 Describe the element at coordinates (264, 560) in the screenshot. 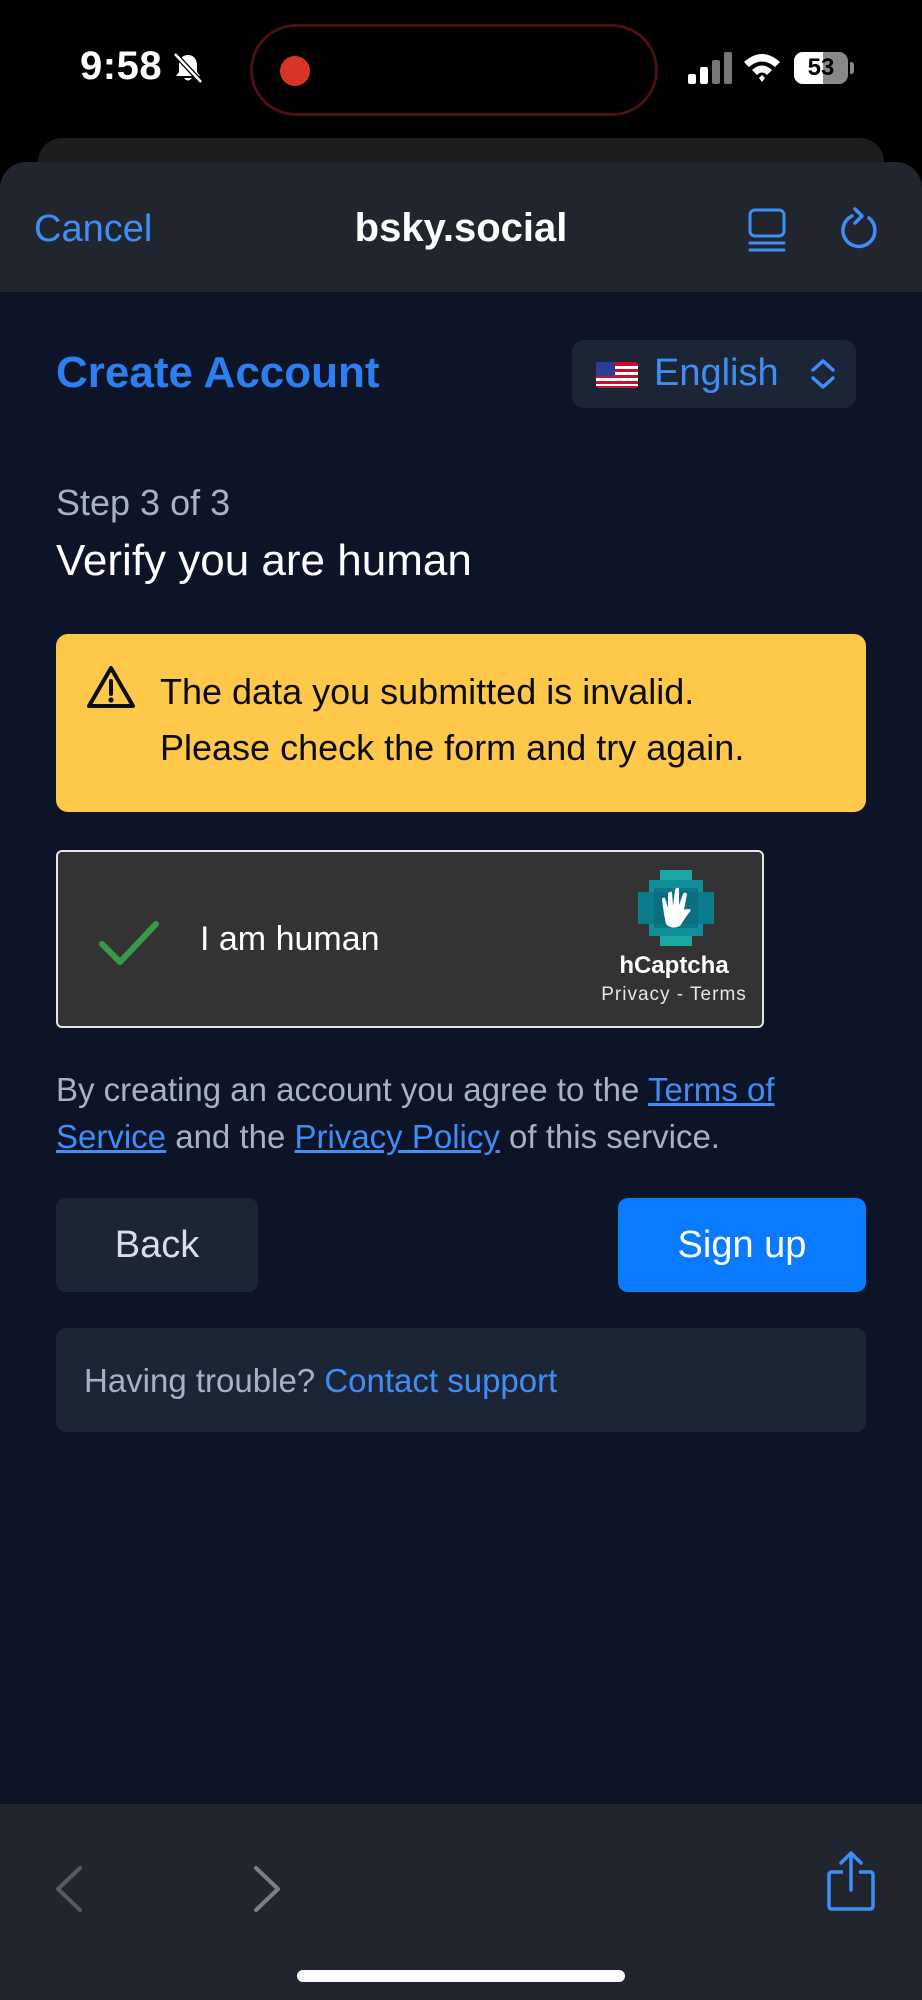

I see `step-heading: Verify you are human` at that location.